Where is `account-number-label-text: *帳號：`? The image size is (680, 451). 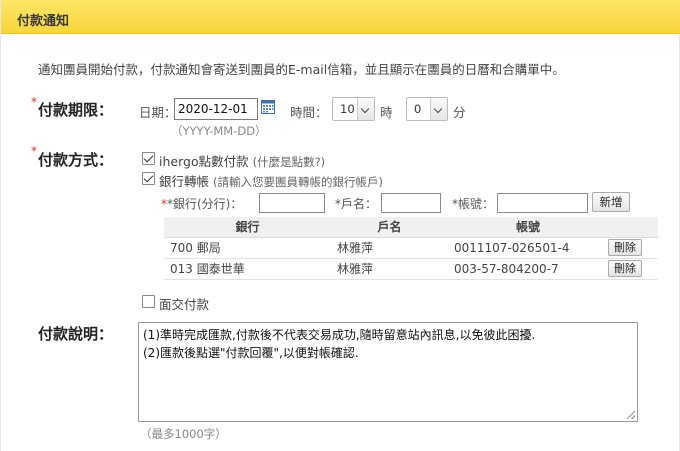
account-number-label-text: *帳號： is located at coordinates (473, 204).